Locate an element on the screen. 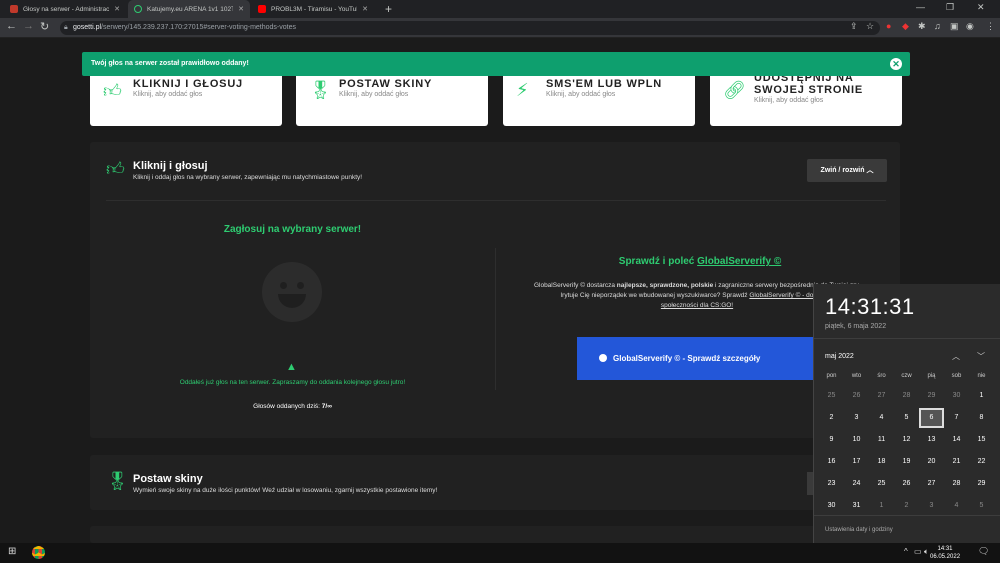  notifications-icon: 🗨︎ is located at coordinates (983, 551).